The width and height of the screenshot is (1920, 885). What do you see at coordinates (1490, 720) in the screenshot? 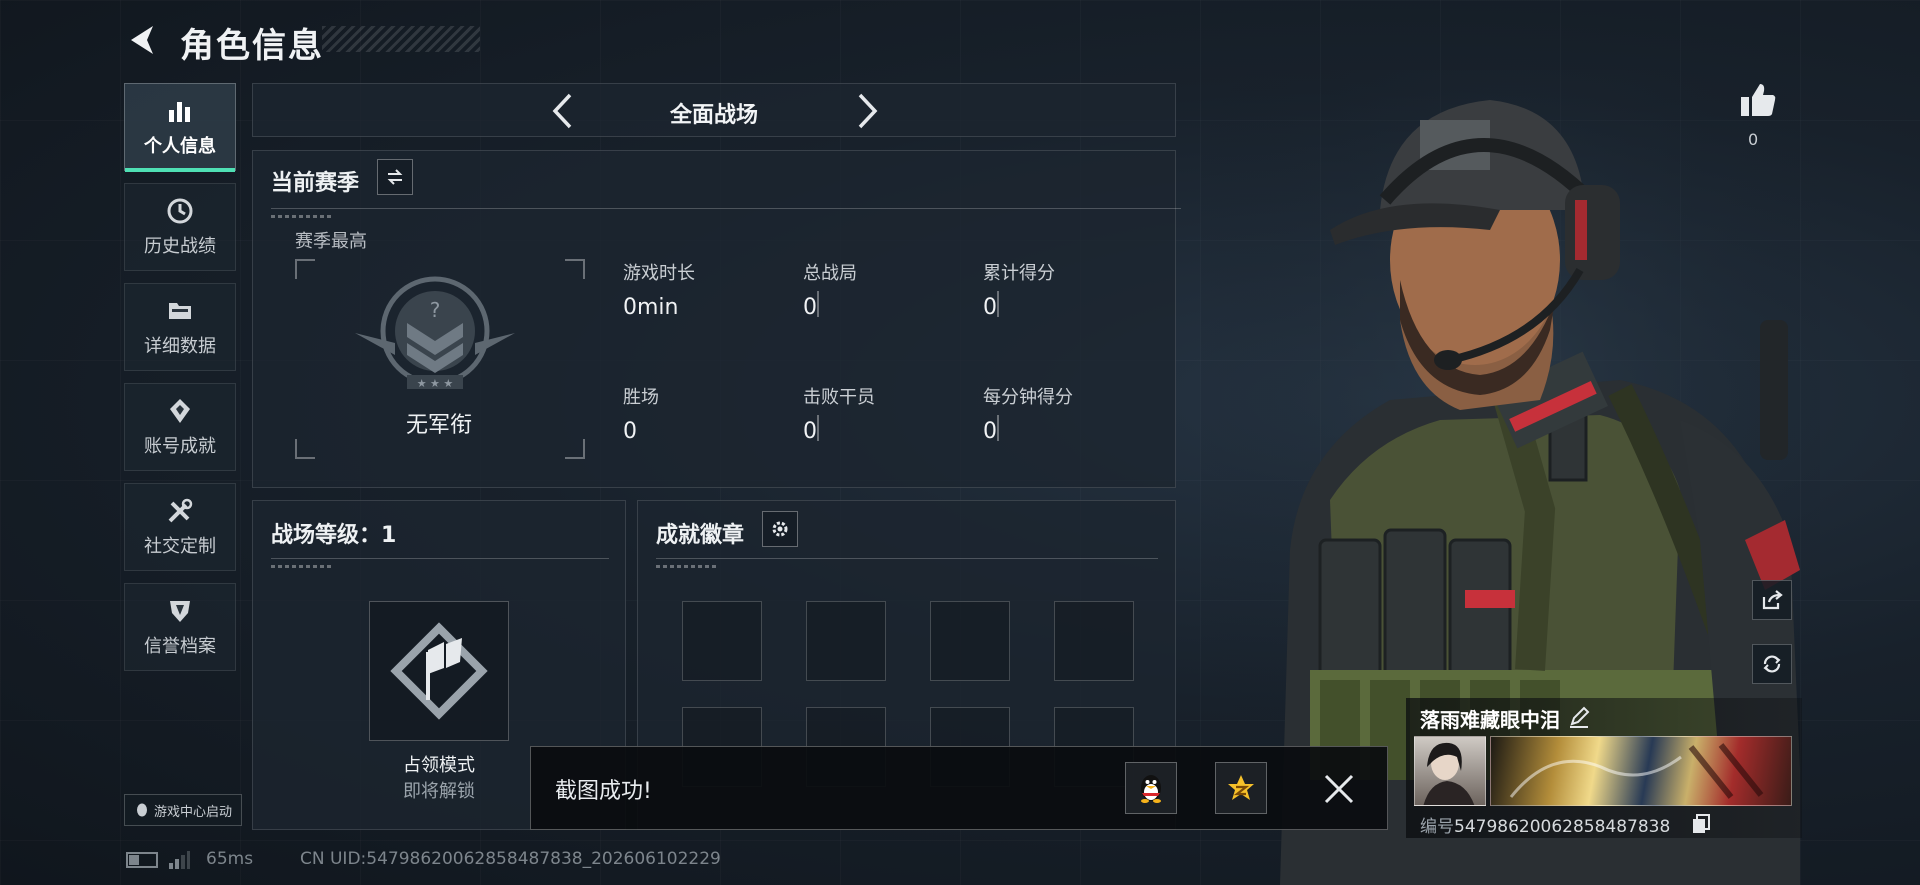
I see `player-name: 落雨难藏眼中泪` at bounding box center [1490, 720].